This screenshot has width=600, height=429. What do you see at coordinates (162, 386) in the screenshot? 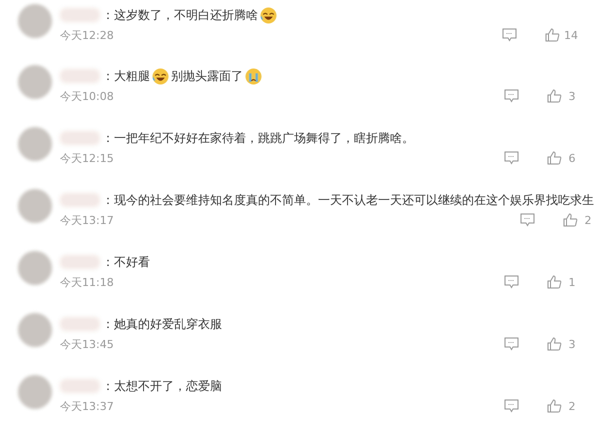
I see `comment-text: ：太想不开了，恋爱脑` at bounding box center [162, 386].